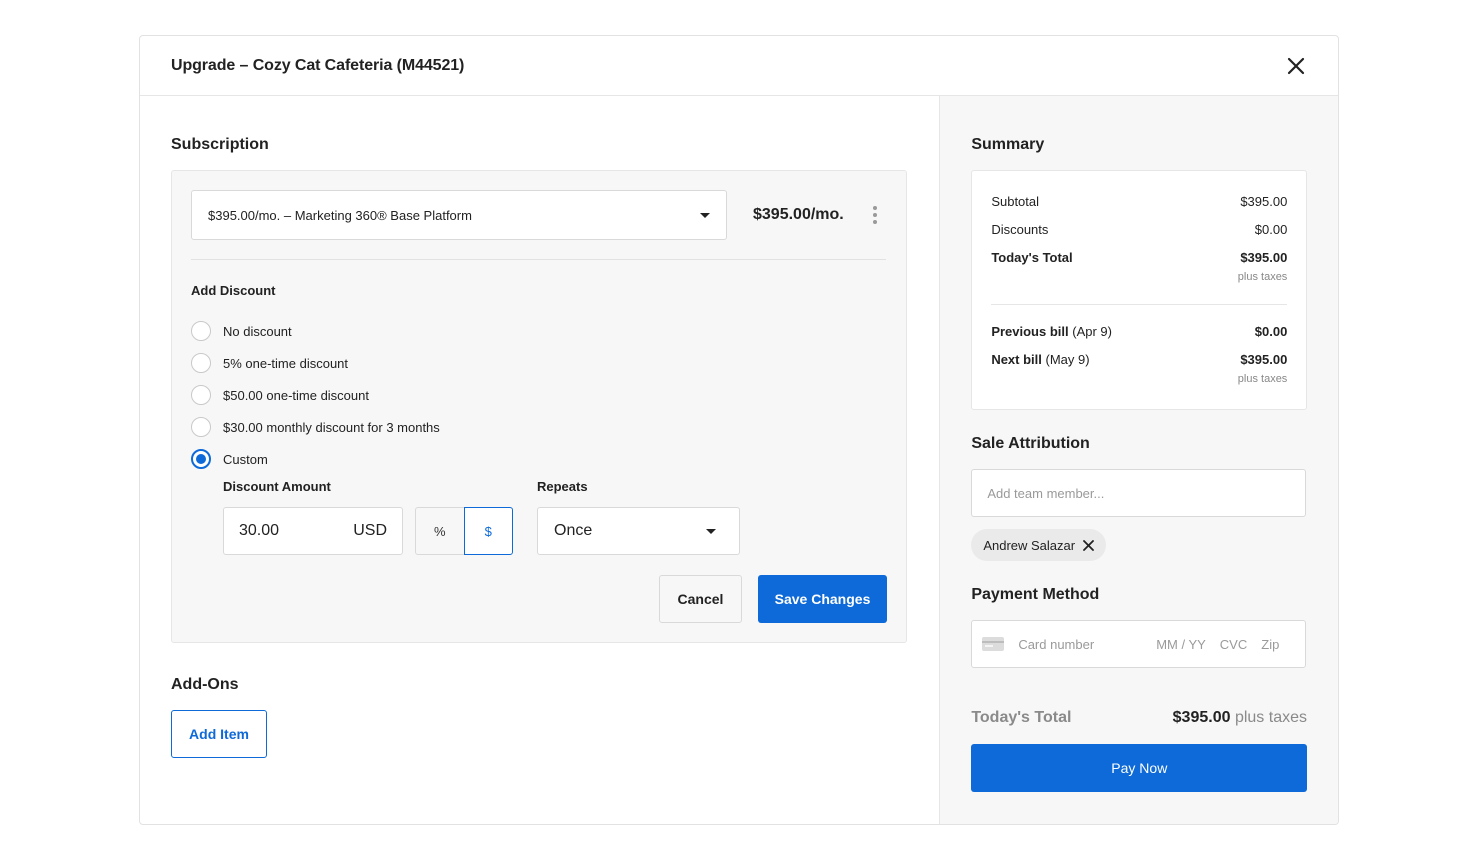 Image resolution: width=1477 pixels, height=859 pixels. What do you see at coordinates (739, 66) in the screenshot?
I see `modal-header: Upgrade – Cozy Cat Cafeteria (M44521)` at bounding box center [739, 66].